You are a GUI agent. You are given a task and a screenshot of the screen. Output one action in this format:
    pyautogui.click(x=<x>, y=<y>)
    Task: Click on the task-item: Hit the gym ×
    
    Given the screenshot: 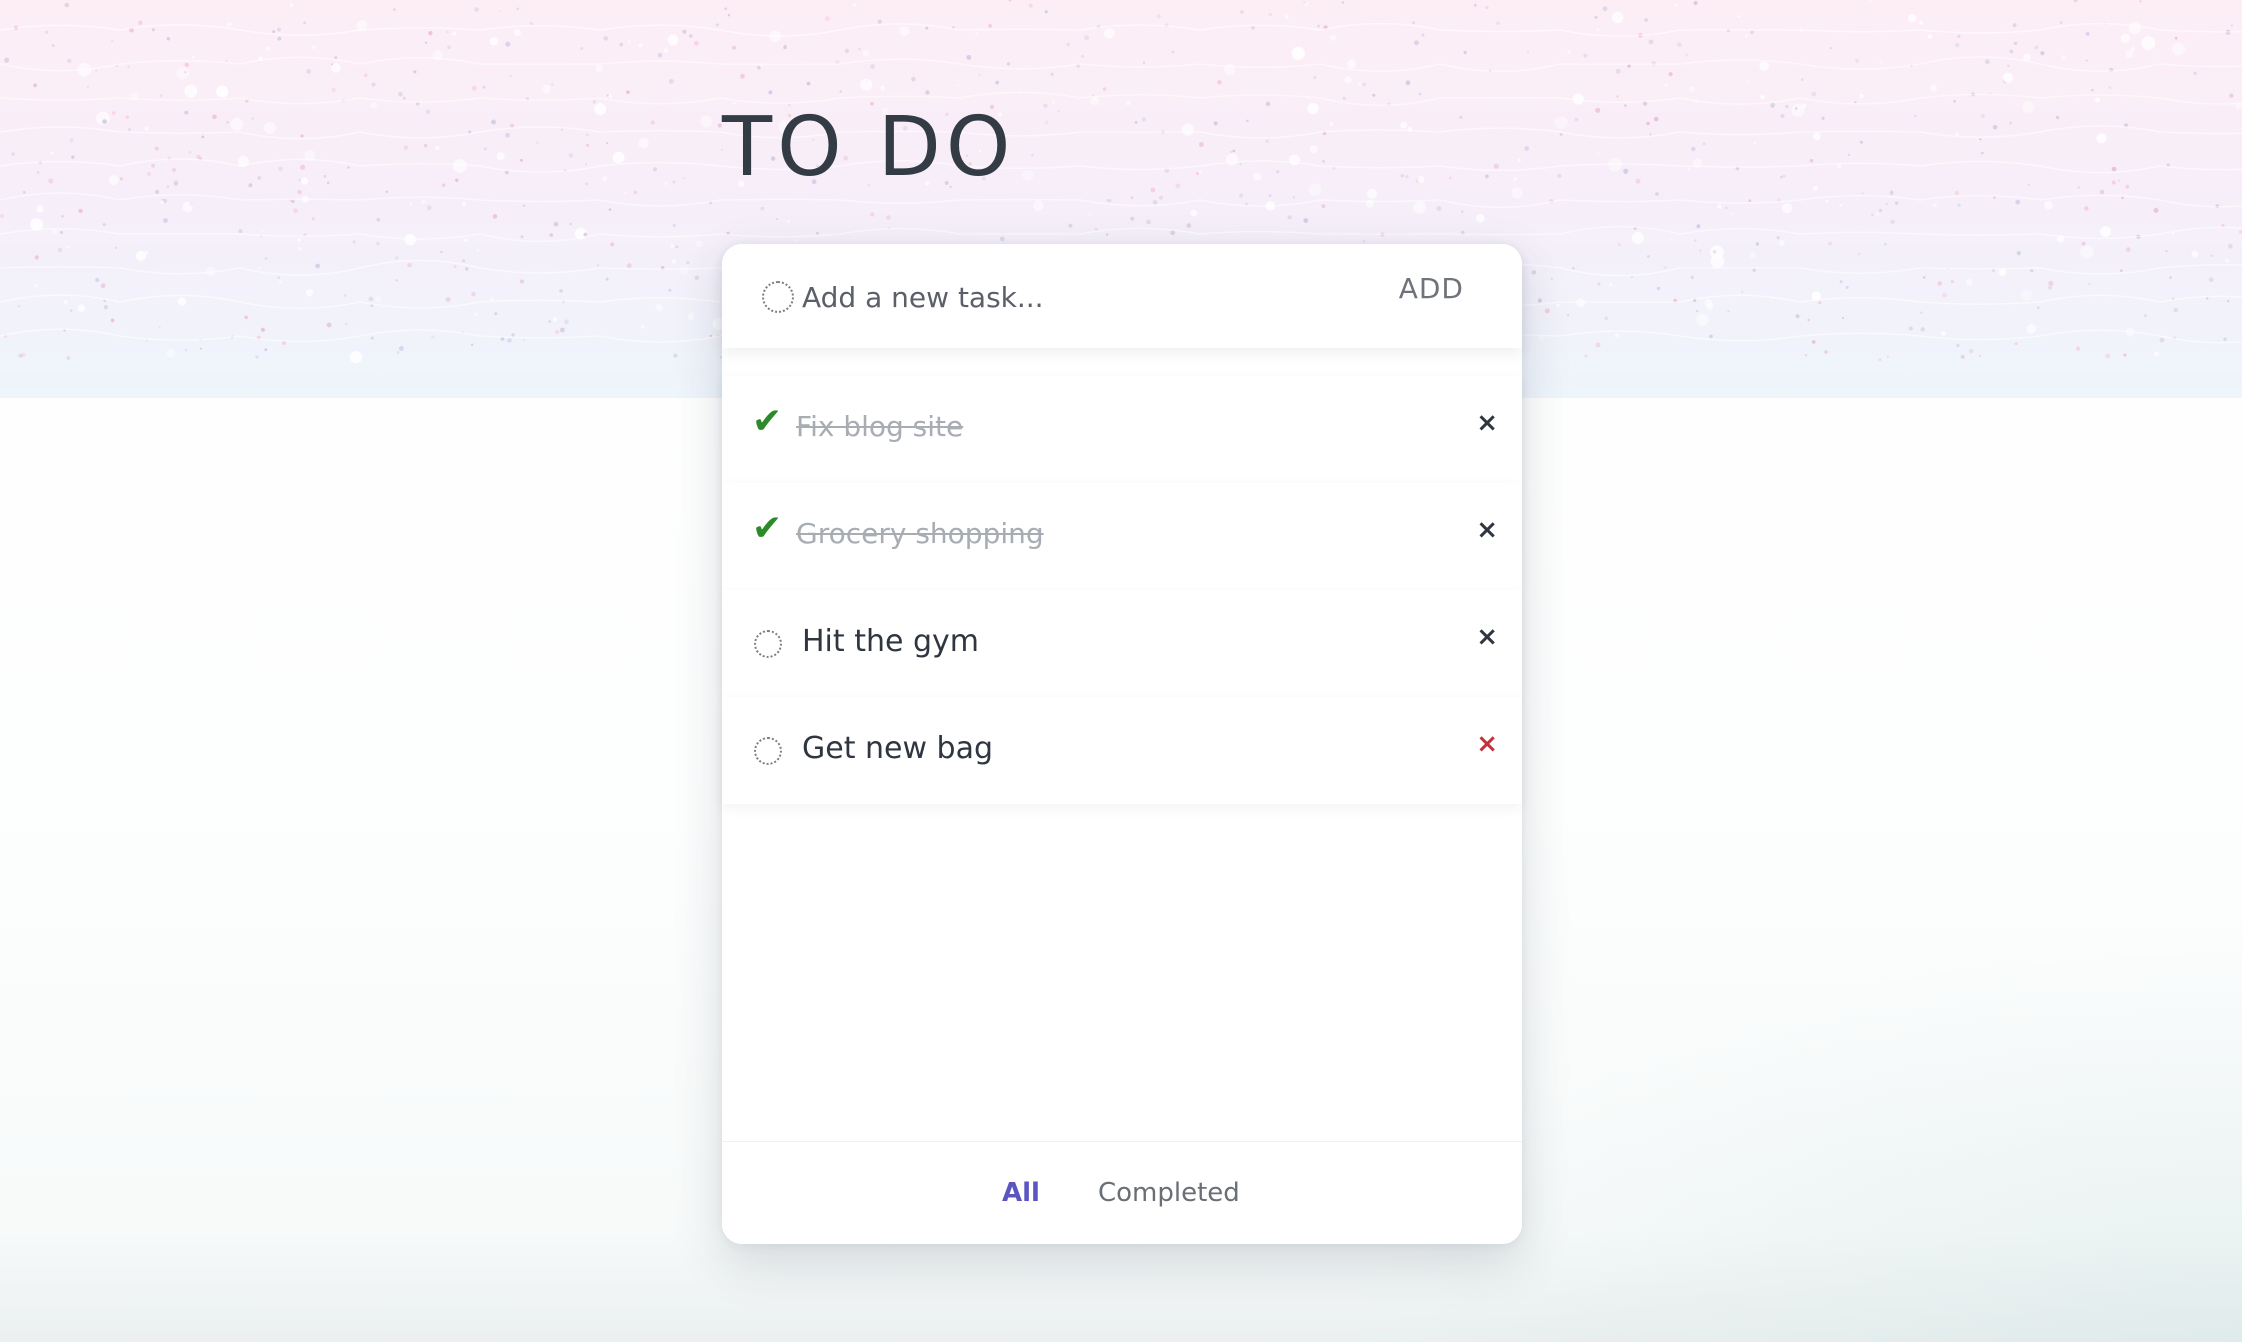 What is the action you would take?
    pyautogui.click(x=1122, y=643)
    